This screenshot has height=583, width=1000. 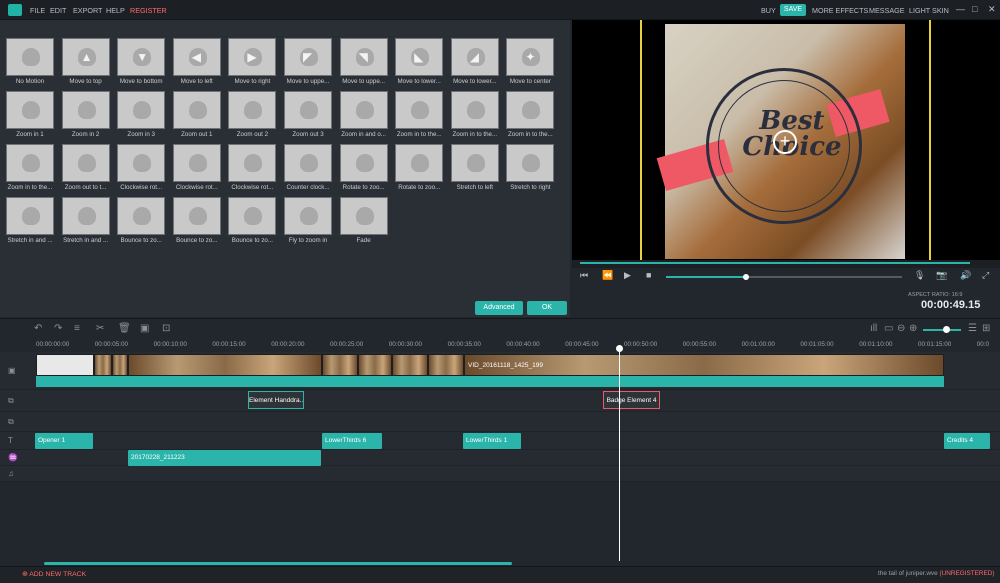 What do you see at coordinates (148, 10) in the screenshot?
I see `menu-register: REGISTER` at bounding box center [148, 10].